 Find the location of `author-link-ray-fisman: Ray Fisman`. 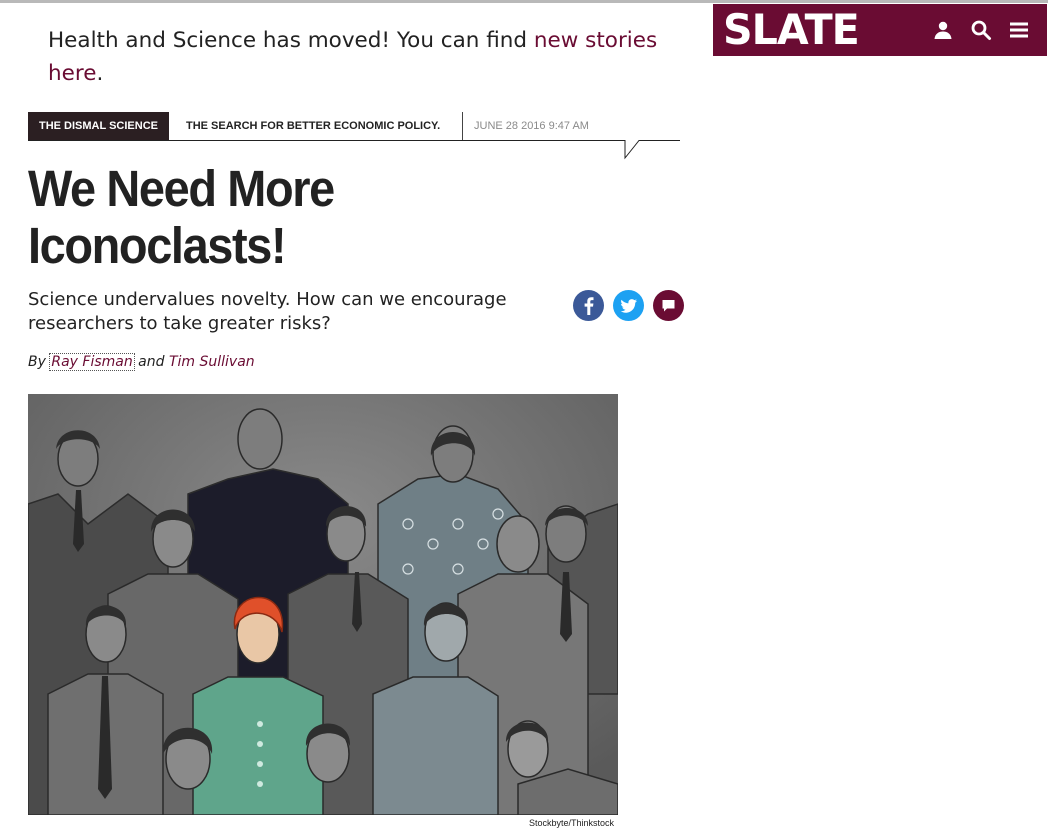

author-link-ray-fisman: Ray Fisman is located at coordinates (92, 362).